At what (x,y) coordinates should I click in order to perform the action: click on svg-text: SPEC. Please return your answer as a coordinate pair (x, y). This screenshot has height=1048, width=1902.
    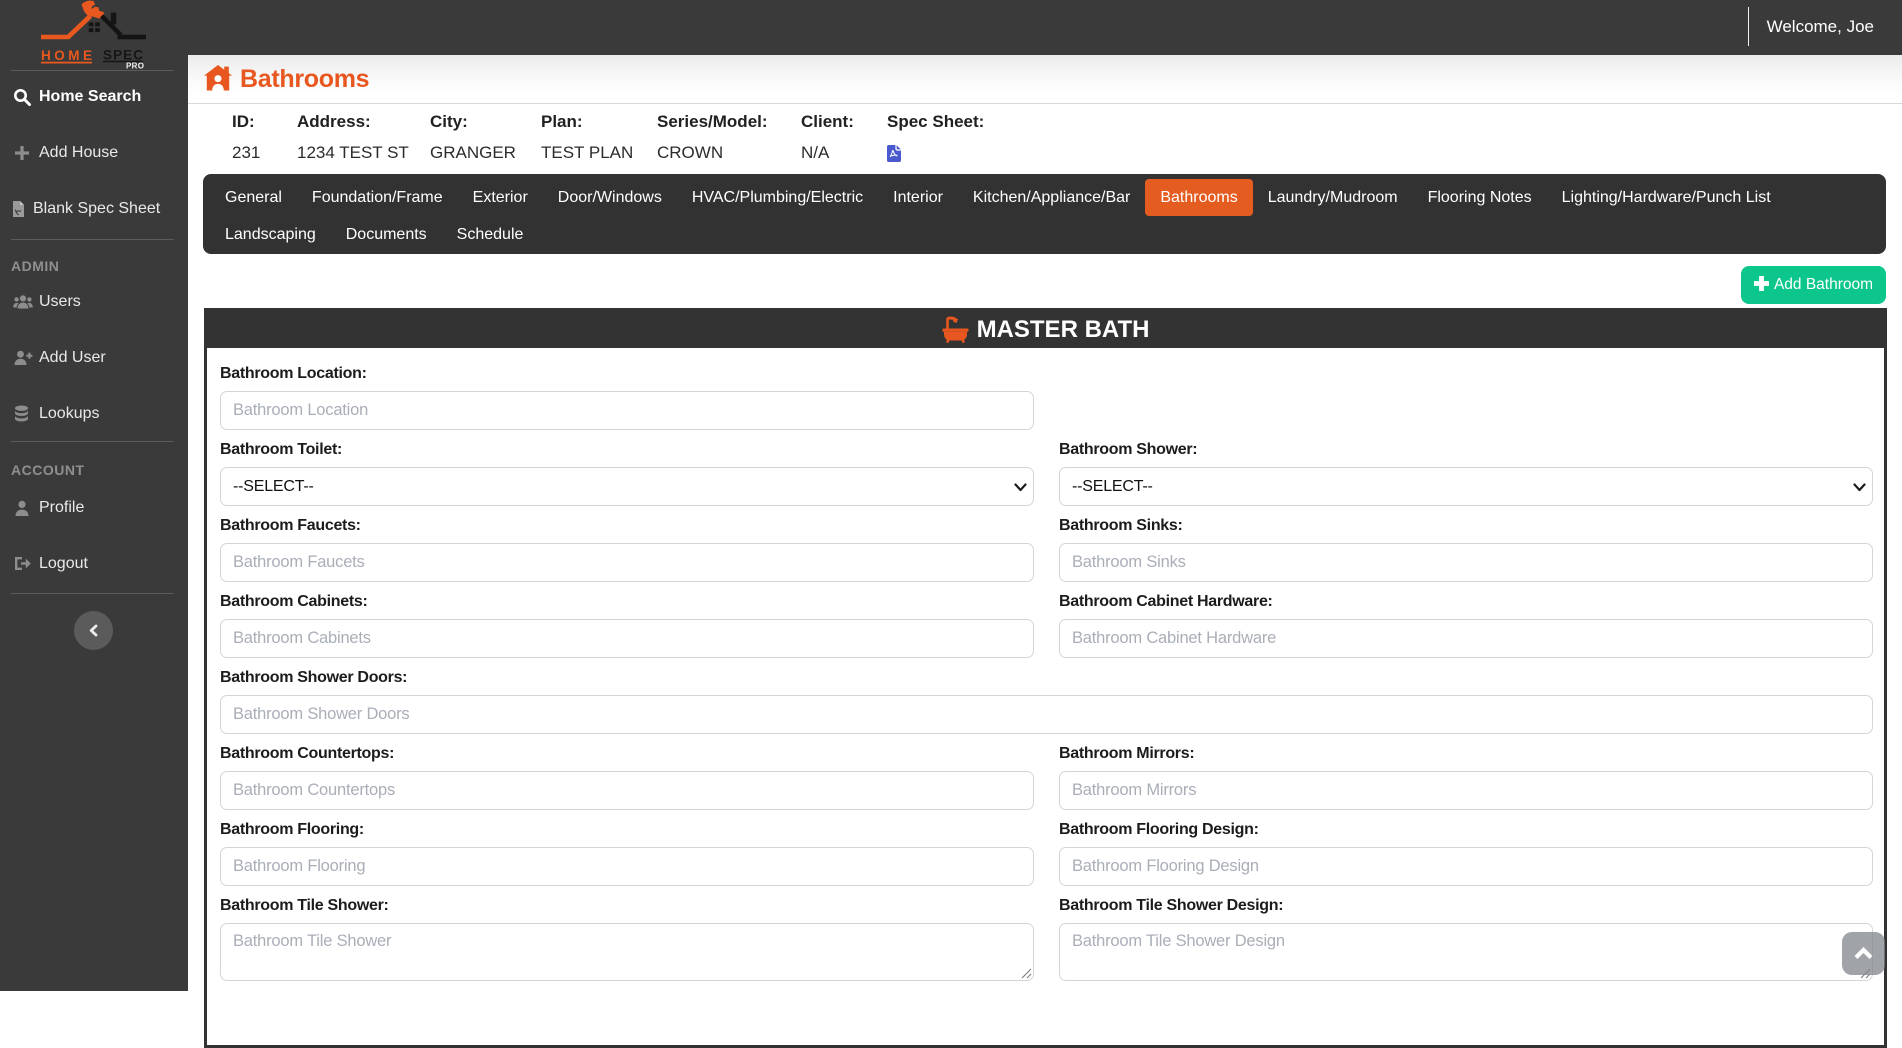
    Looking at the image, I should click on (123, 55).